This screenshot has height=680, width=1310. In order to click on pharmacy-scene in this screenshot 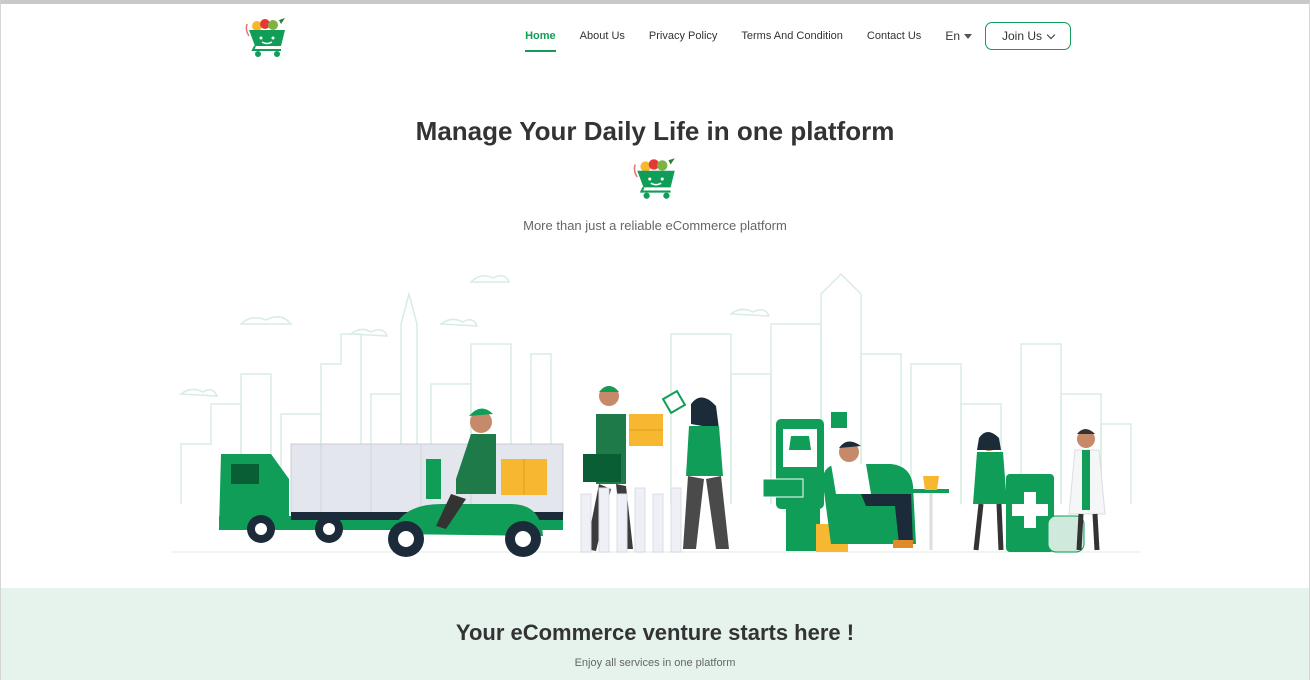, I will do `click(1039, 491)`.